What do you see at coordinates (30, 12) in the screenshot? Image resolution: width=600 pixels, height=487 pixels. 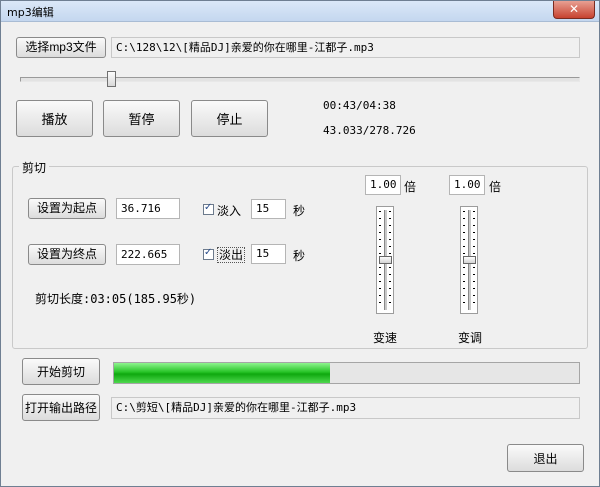 I see `window-title: mp3编辑` at bounding box center [30, 12].